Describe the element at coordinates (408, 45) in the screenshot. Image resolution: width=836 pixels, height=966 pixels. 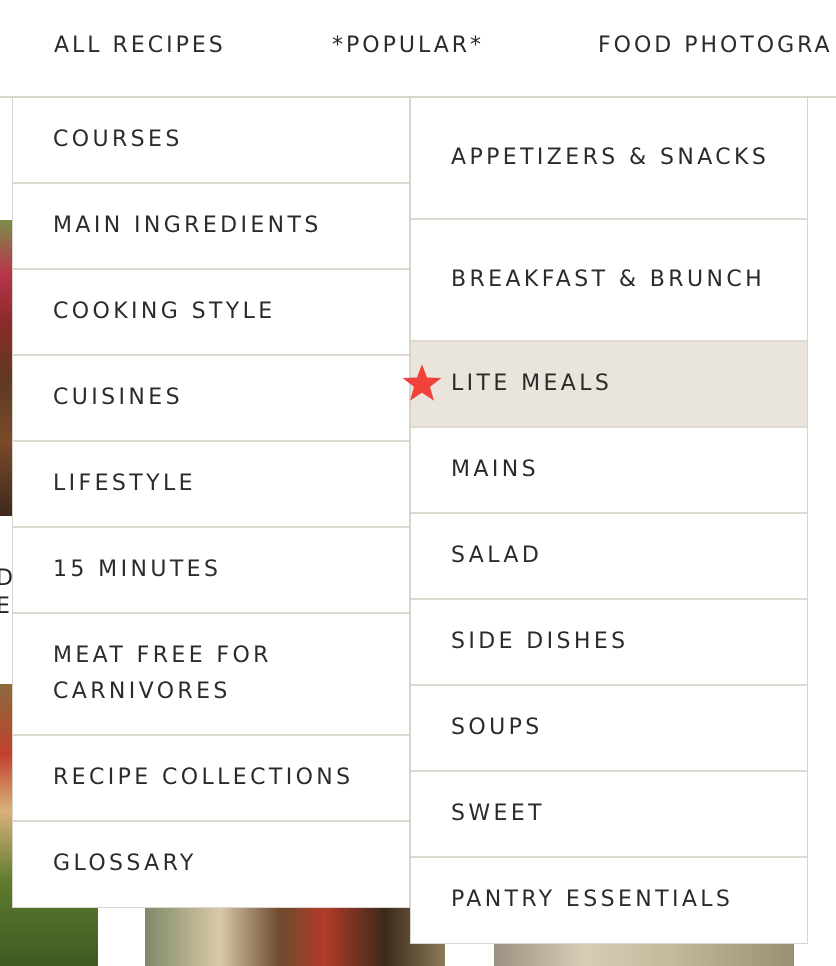
I see `nav-item-popular: *POPULAR*` at that location.